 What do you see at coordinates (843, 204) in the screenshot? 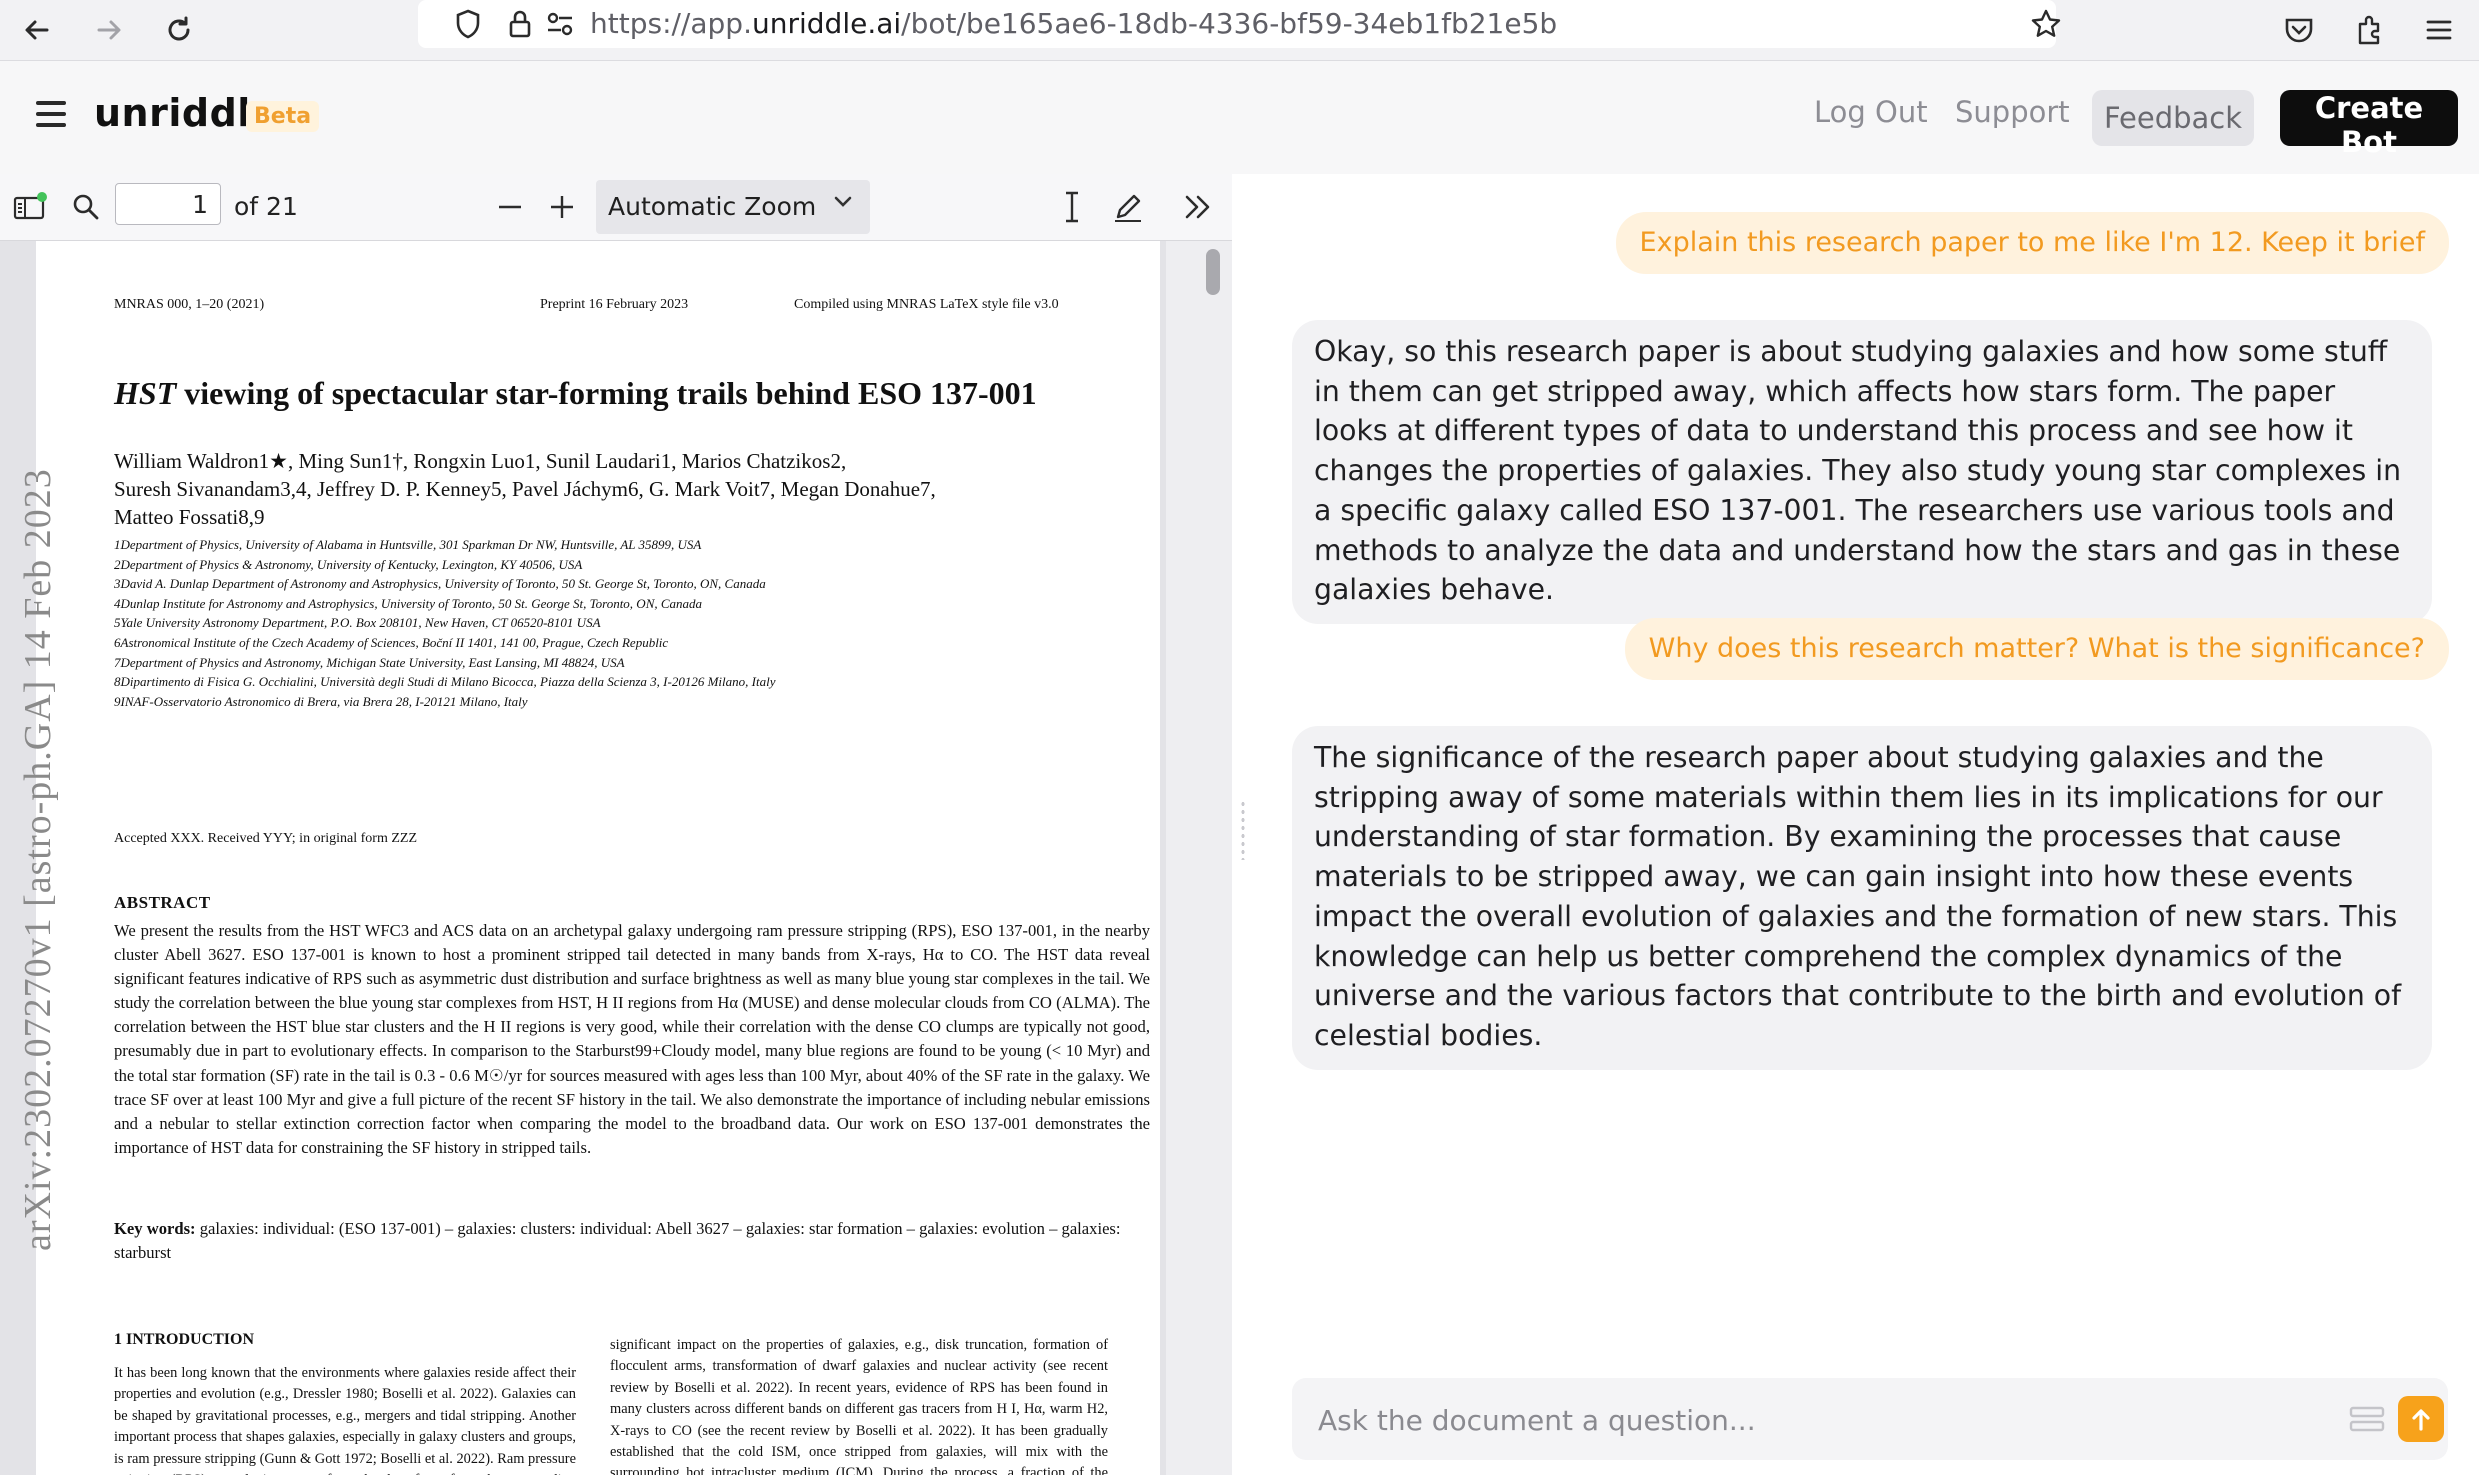
I see `chevron-down-icon` at bounding box center [843, 204].